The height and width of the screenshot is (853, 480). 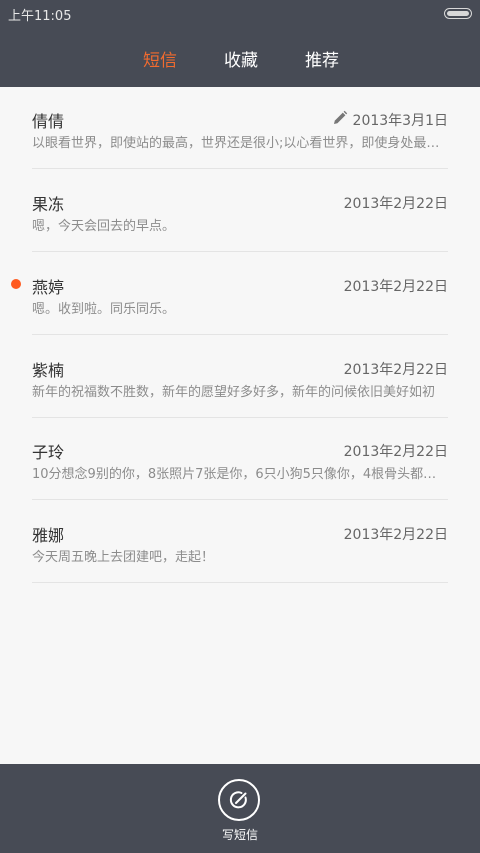 I want to click on contact-name: 燕婷, so click(x=48, y=287).